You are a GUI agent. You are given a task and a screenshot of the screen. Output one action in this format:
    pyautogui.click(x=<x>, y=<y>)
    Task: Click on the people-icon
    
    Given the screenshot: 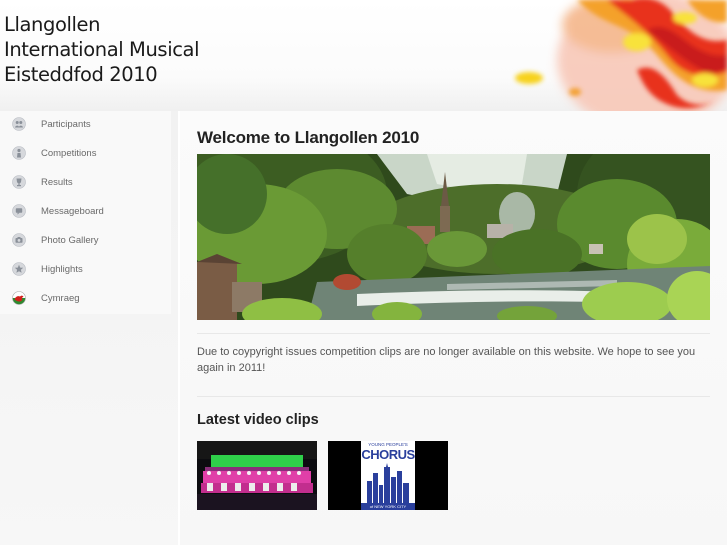 What is the action you would take?
    pyautogui.click(x=19, y=124)
    